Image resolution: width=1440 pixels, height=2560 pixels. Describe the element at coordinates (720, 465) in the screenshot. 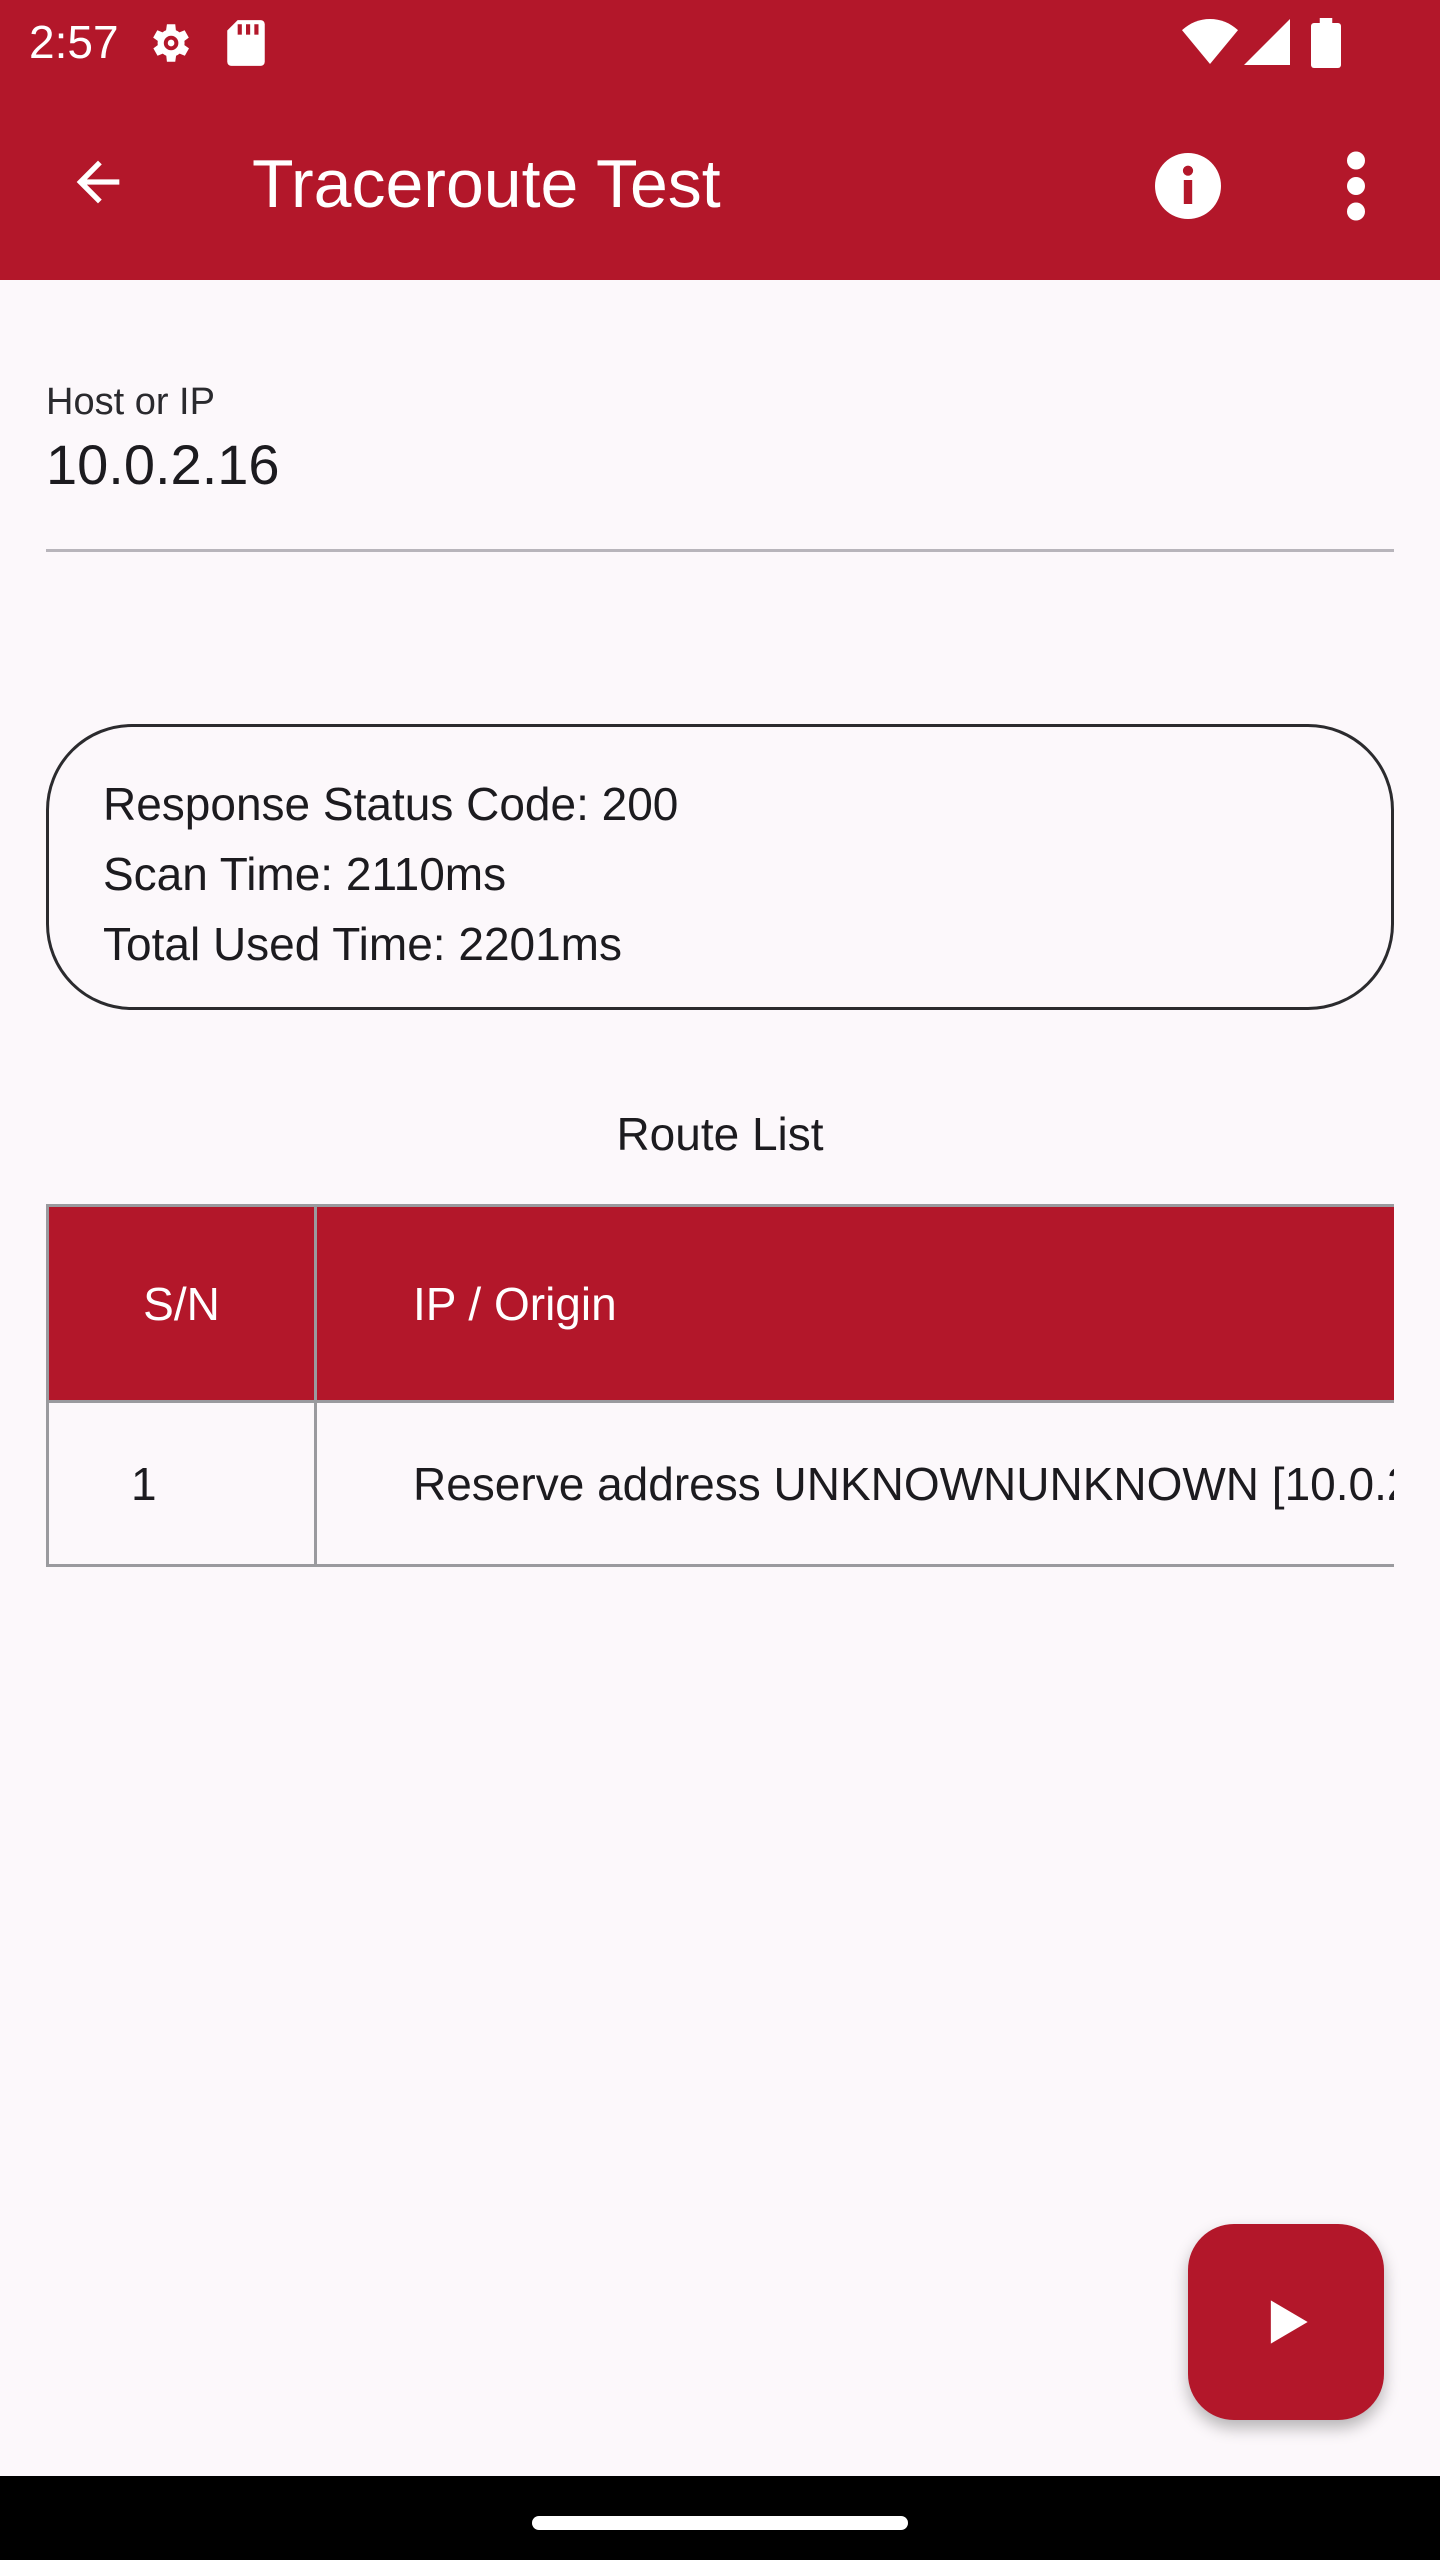

I see `host-input` at that location.